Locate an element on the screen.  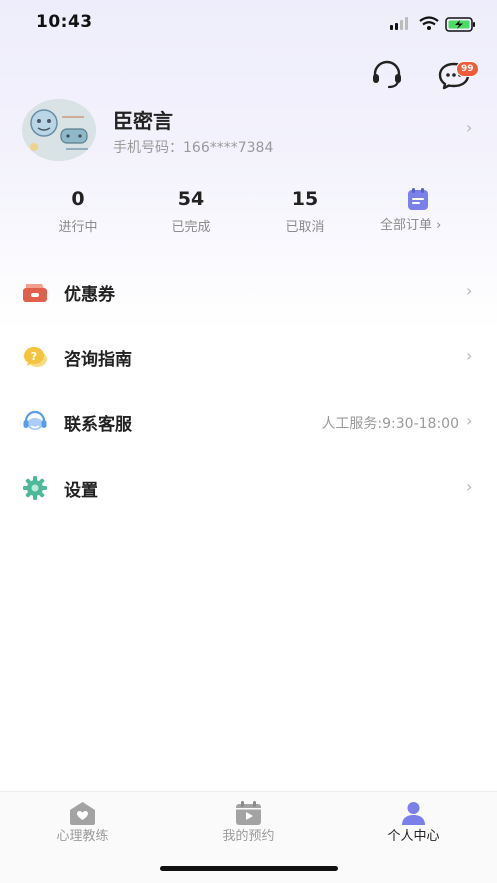
avatar is located at coordinates (59, 130).